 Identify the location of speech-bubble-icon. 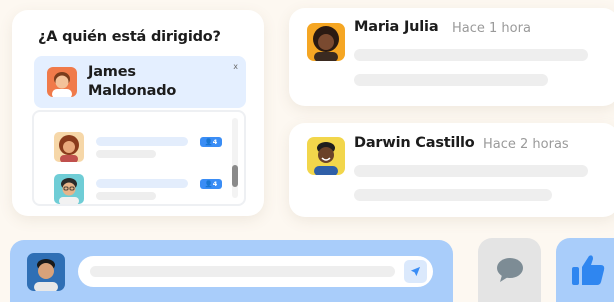
(509, 270).